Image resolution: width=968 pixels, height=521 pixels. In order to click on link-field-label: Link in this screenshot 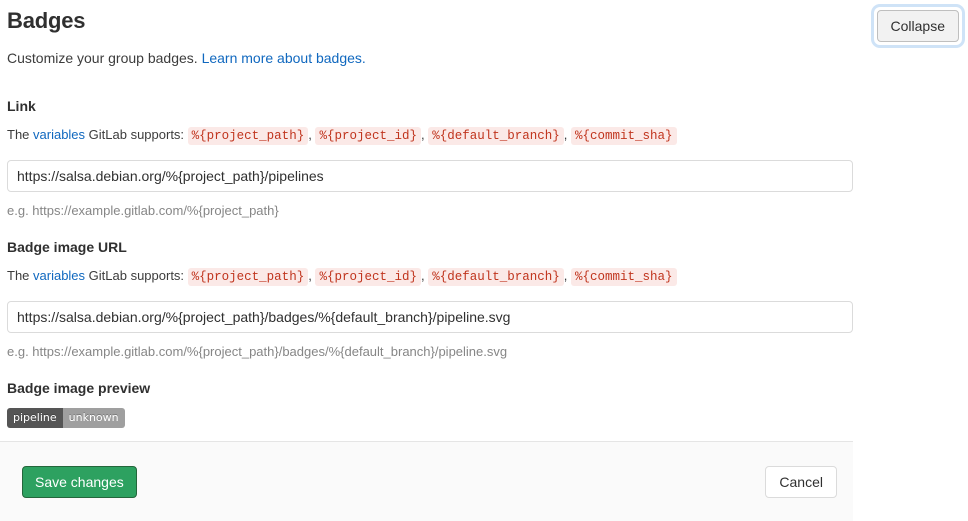, I will do `click(21, 106)`.